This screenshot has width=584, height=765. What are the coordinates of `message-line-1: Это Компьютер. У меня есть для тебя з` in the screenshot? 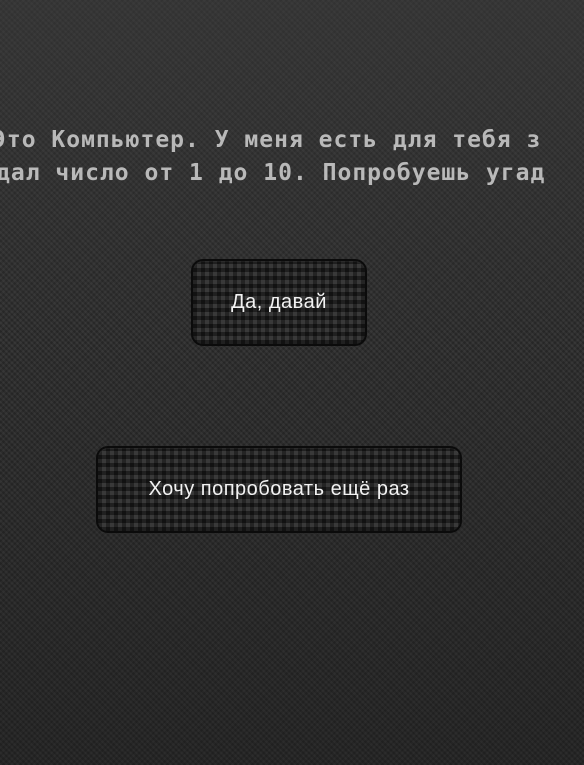 It's located at (271, 140).